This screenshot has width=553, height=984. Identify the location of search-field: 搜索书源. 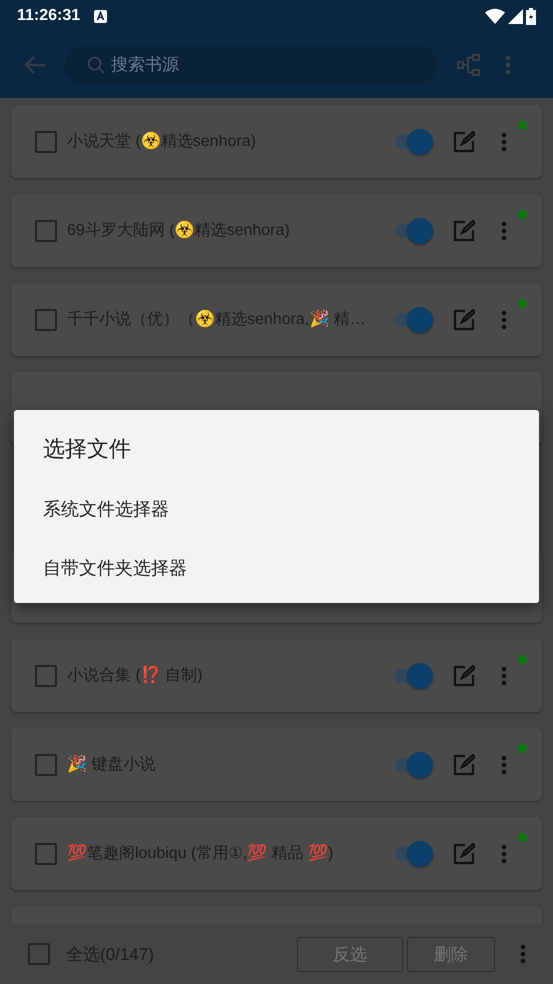
(251, 65).